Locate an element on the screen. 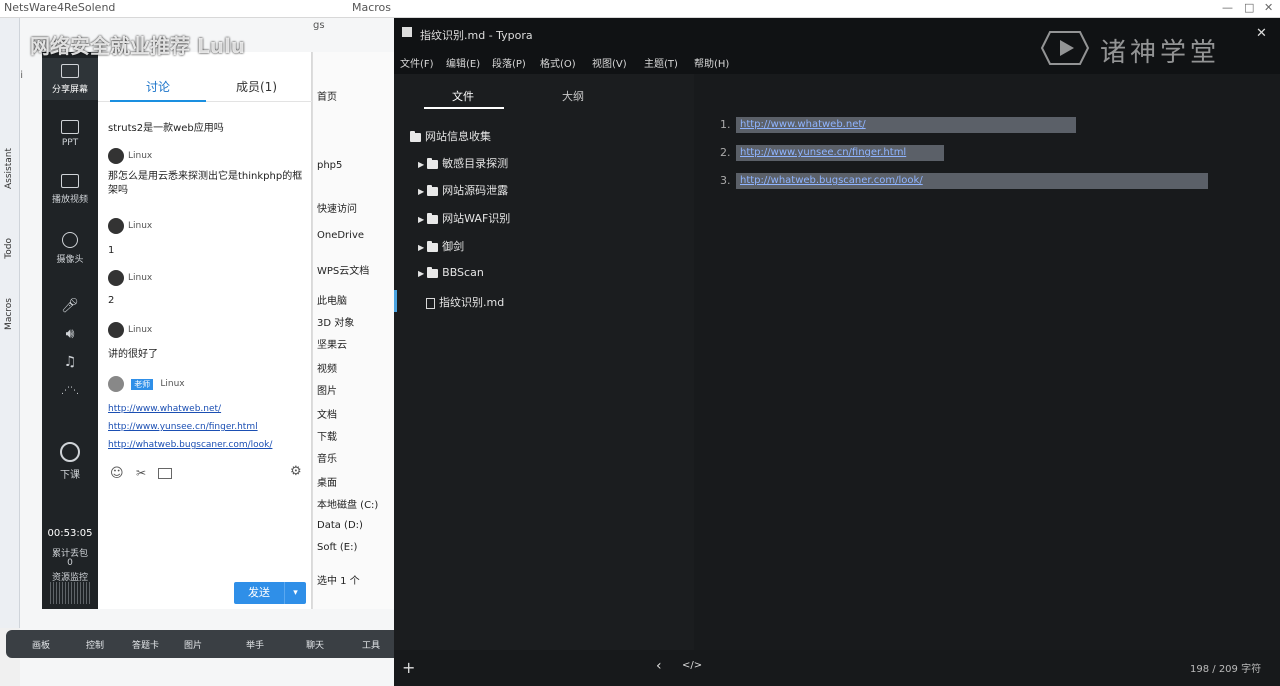 This screenshot has height=686, width=1280. music-icon: ♫ is located at coordinates (70, 362).